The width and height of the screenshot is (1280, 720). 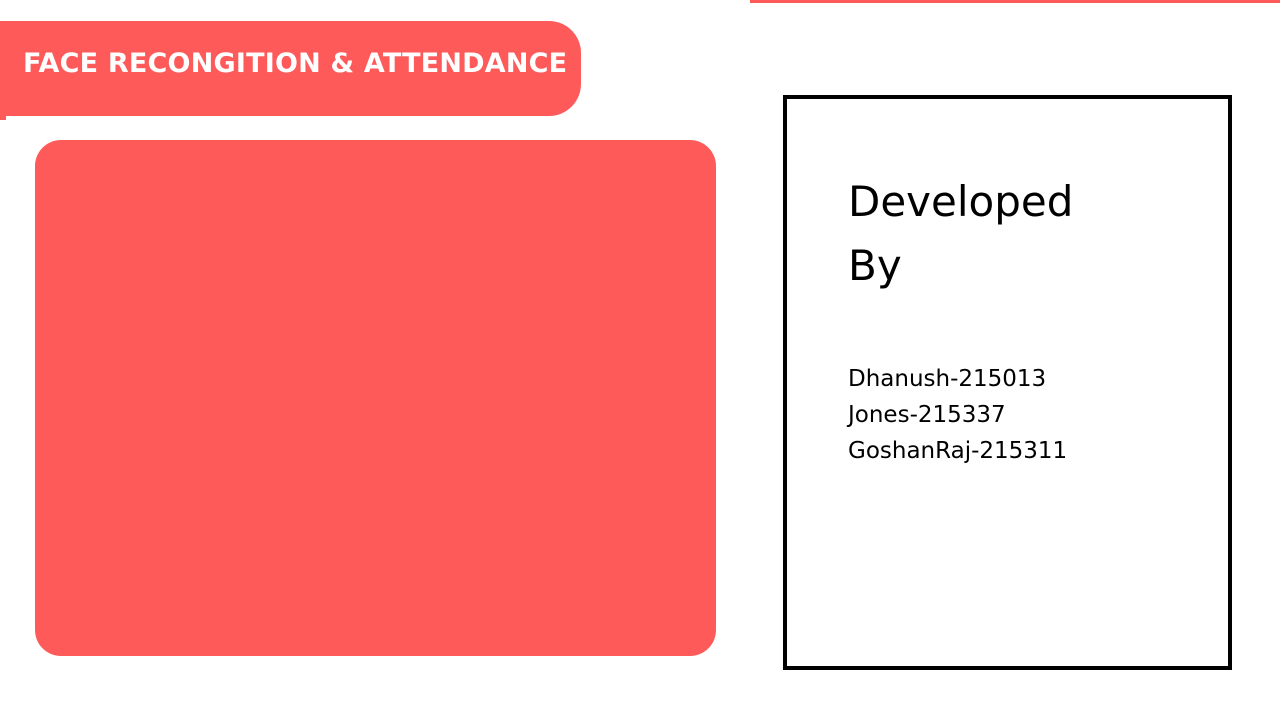 What do you see at coordinates (961, 201) in the screenshot?
I see `credits-heading-line1: Developed` at bounding box center [961, 201].